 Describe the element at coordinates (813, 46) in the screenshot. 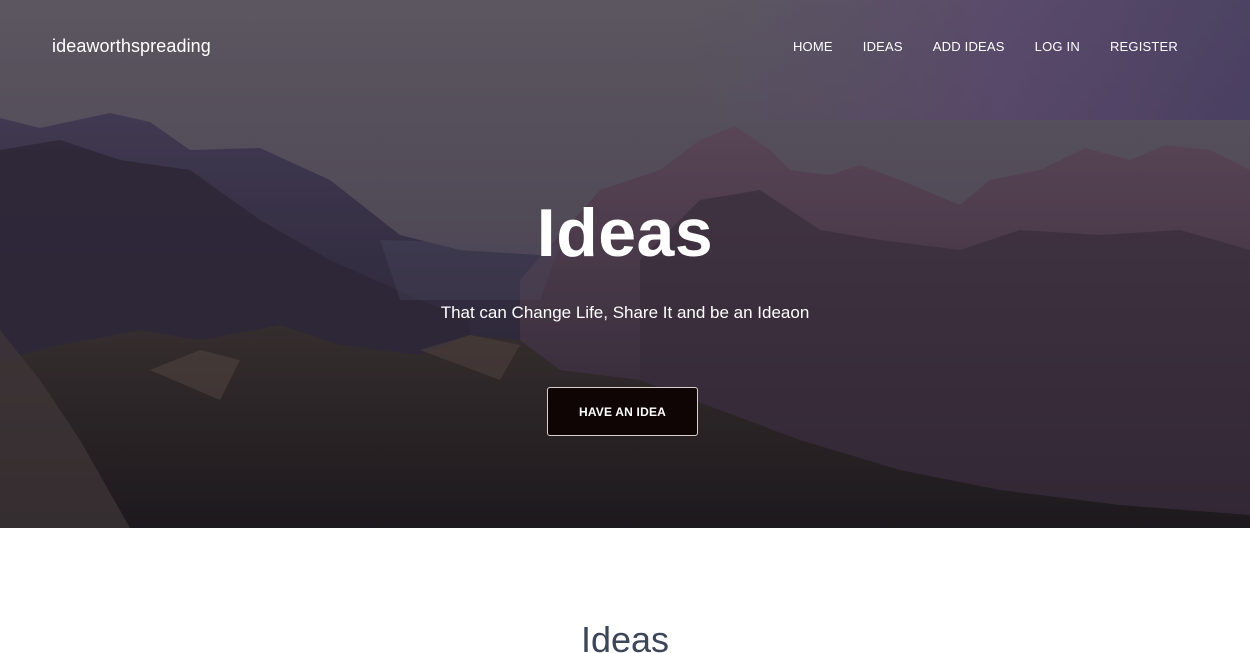

I see `nav-home: HOME` at that location.